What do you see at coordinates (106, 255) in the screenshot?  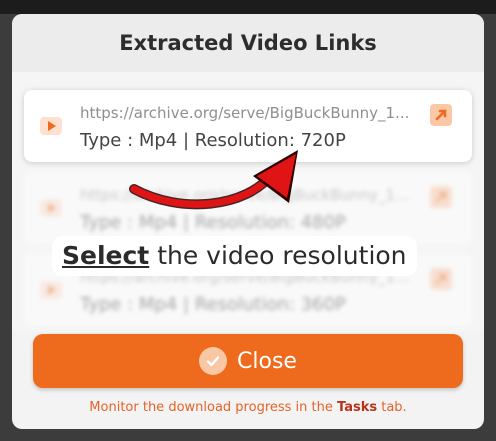 I see `callout-emphasis: Select` at bounding box center [106, 255].